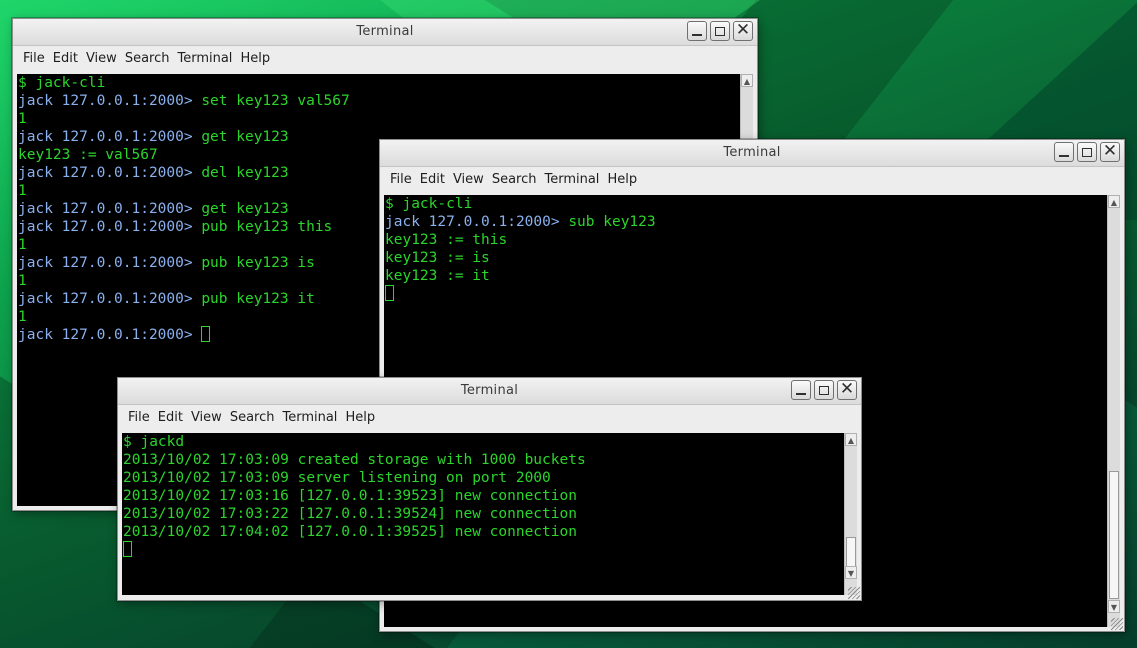 This screenshot has width=1137, height=648. What do you see at coordinates (437, 276) in the screenshot?
I see `output-text: key123 := it` at bounding box center [437, 276].